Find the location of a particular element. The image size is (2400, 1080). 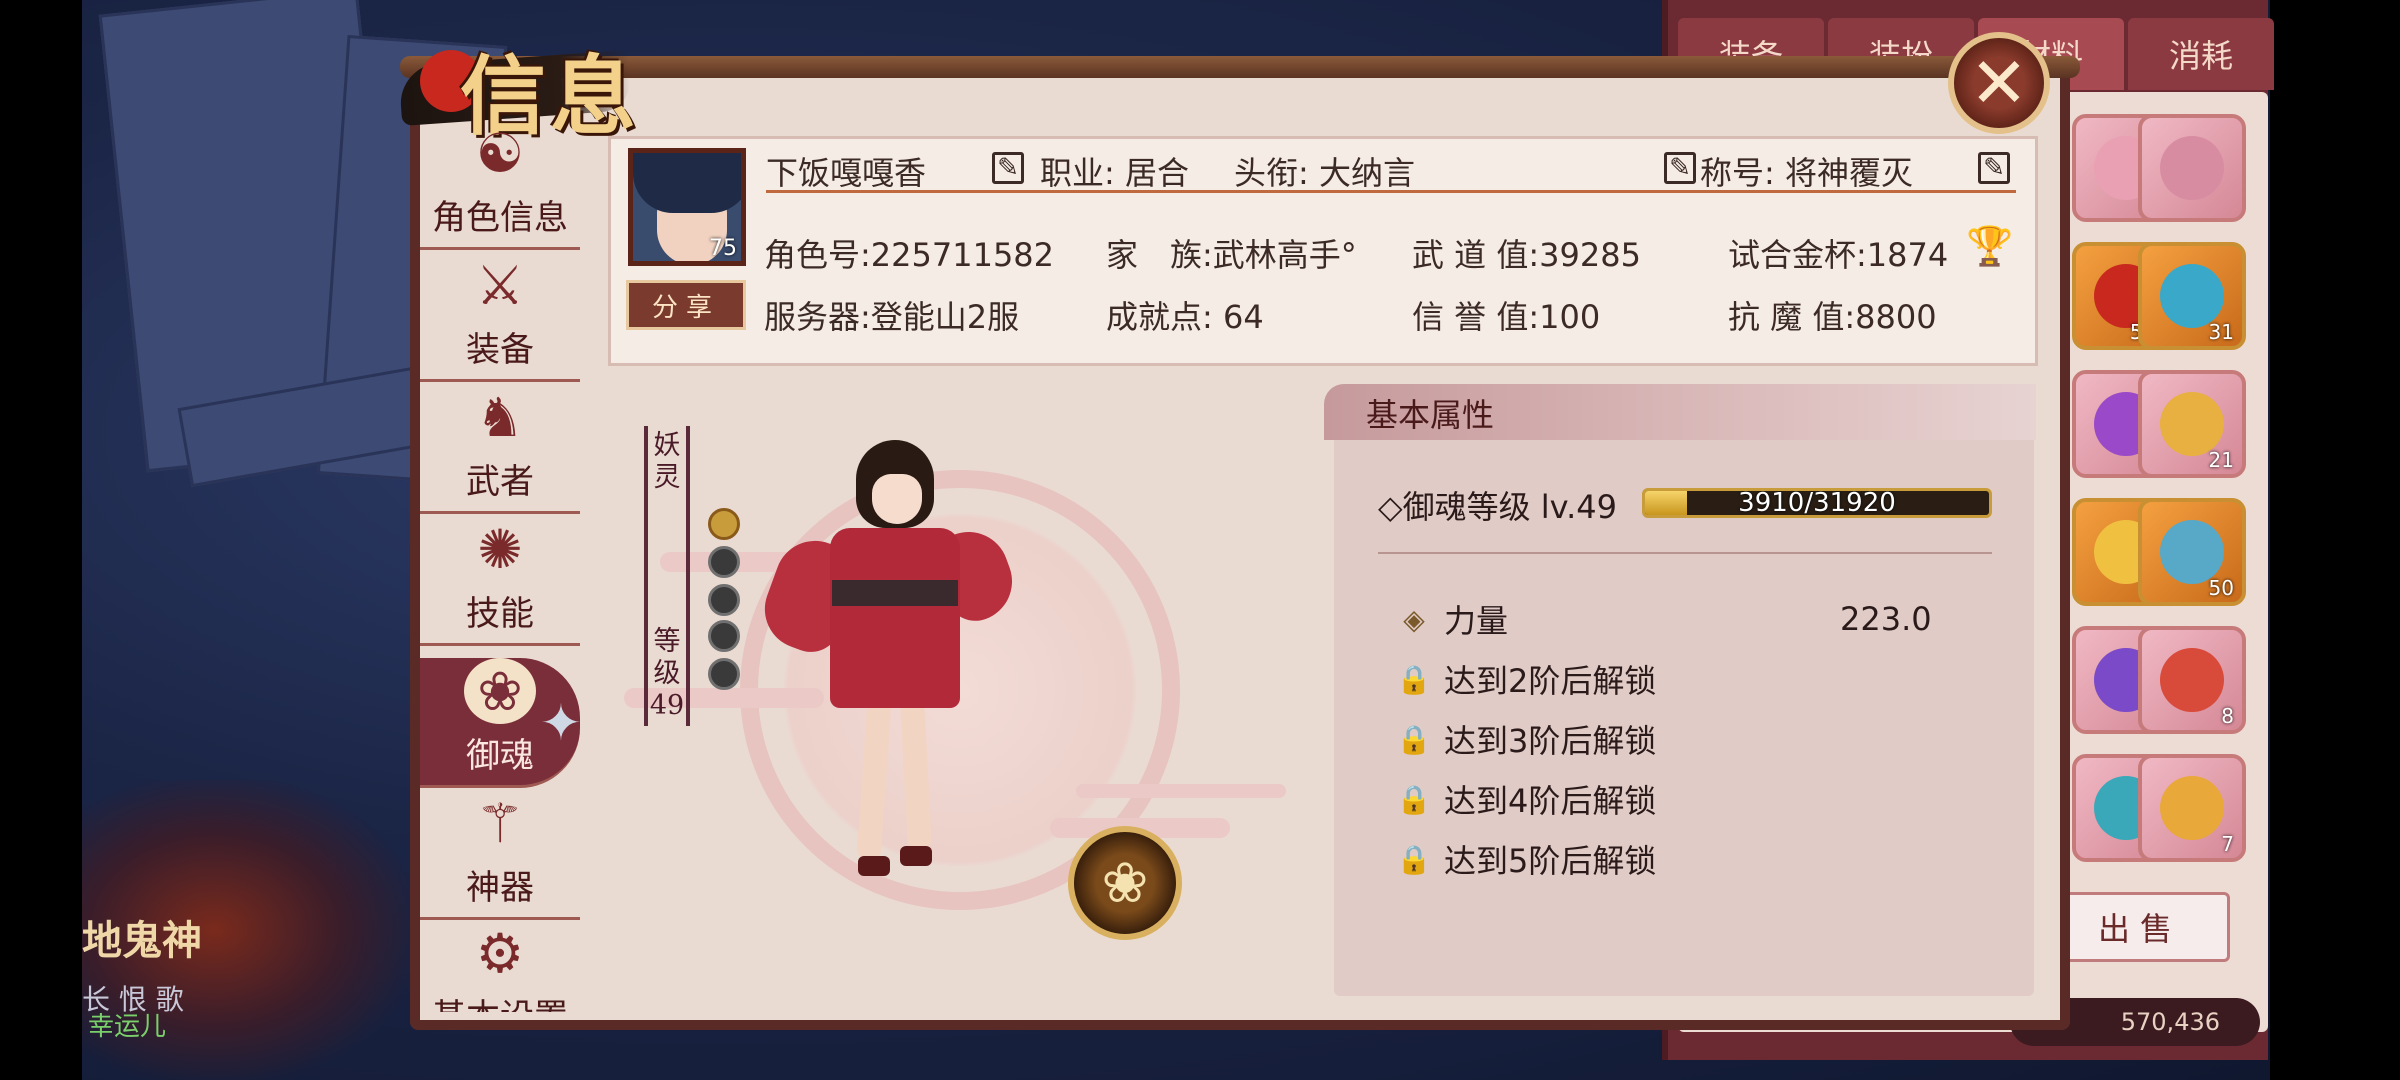

strength-label: 力量 is located at coordinates (1476, 621).